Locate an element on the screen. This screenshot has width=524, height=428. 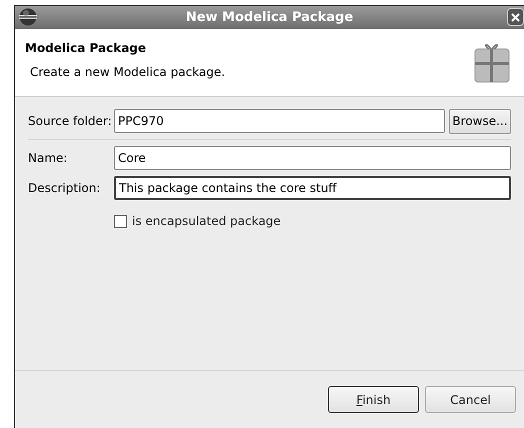
input-field: This package contains the core stuff is located at coordinates (312, 188).